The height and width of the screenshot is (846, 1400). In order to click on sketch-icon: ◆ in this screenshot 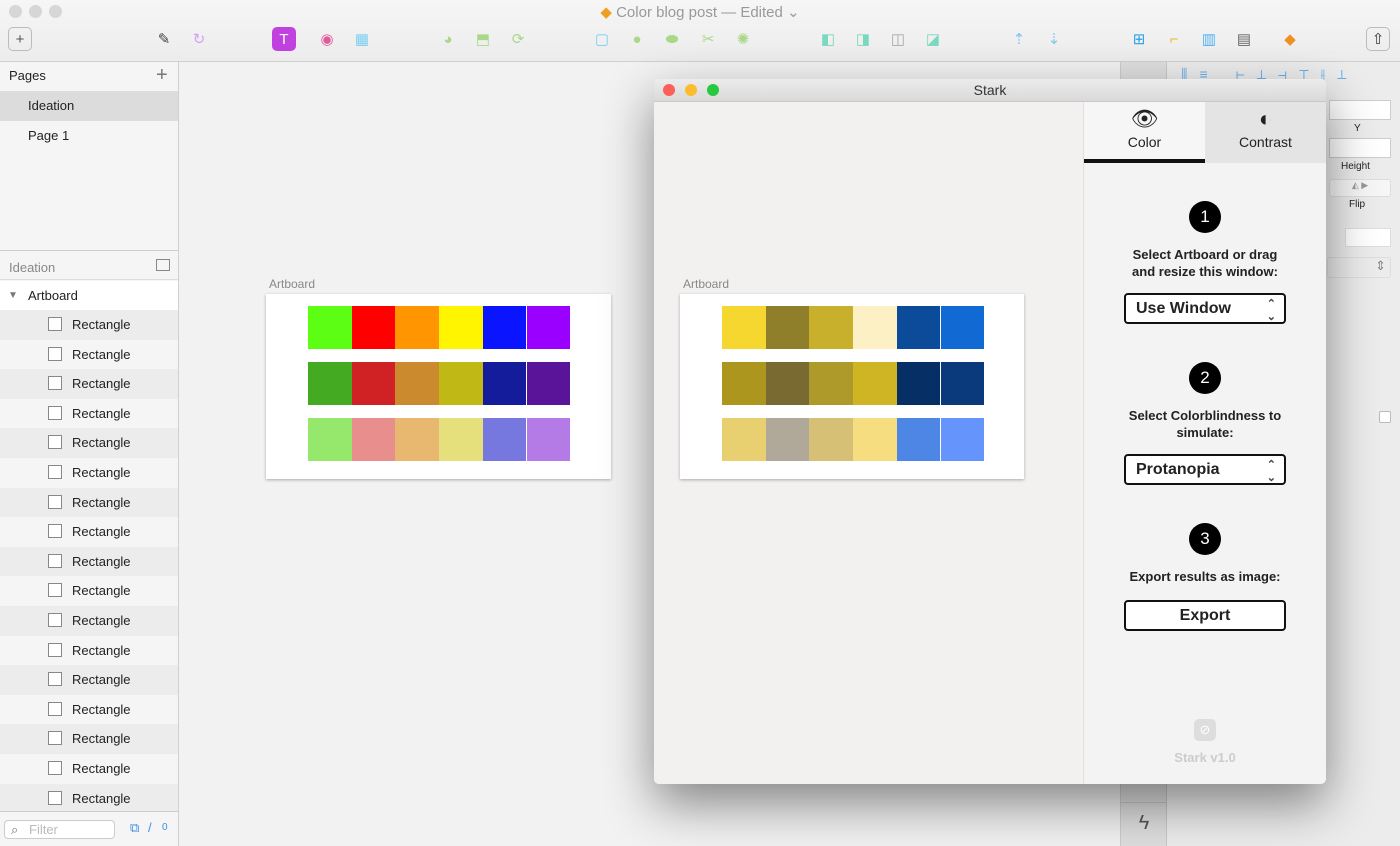, I will do `click(1290, 39)`.